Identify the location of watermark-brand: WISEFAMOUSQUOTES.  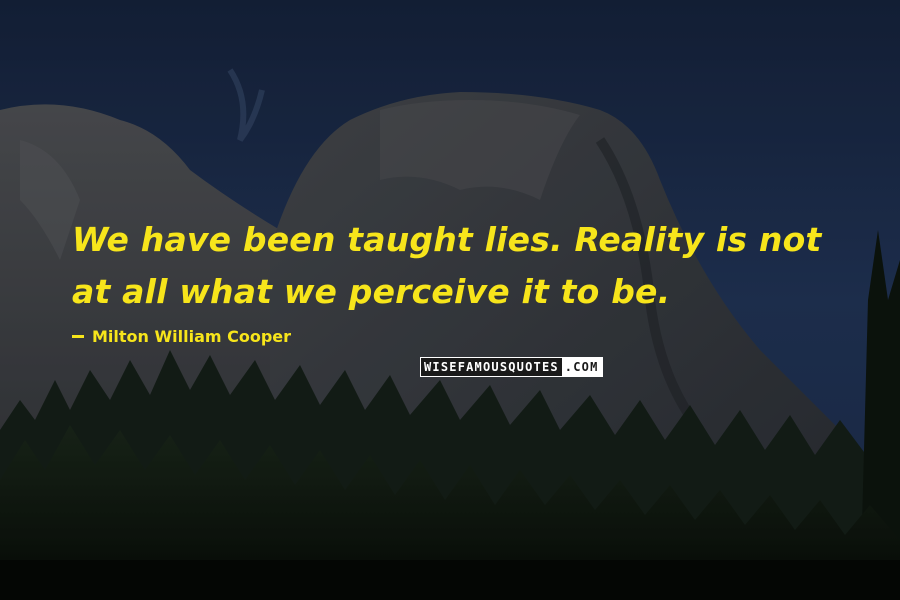
(491, 367).